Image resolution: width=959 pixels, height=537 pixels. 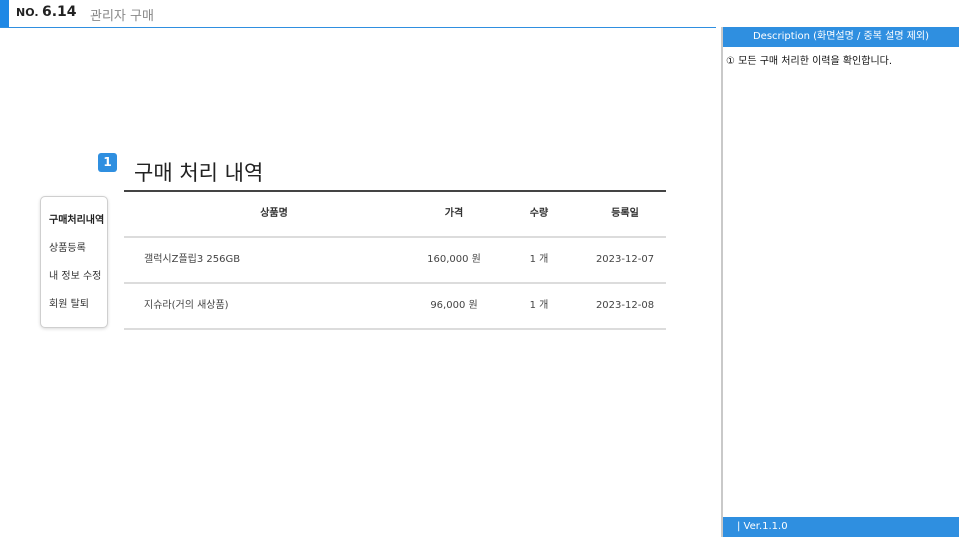 I want to click on date-cell: 2023-12-08, so click(x=625, y=305).